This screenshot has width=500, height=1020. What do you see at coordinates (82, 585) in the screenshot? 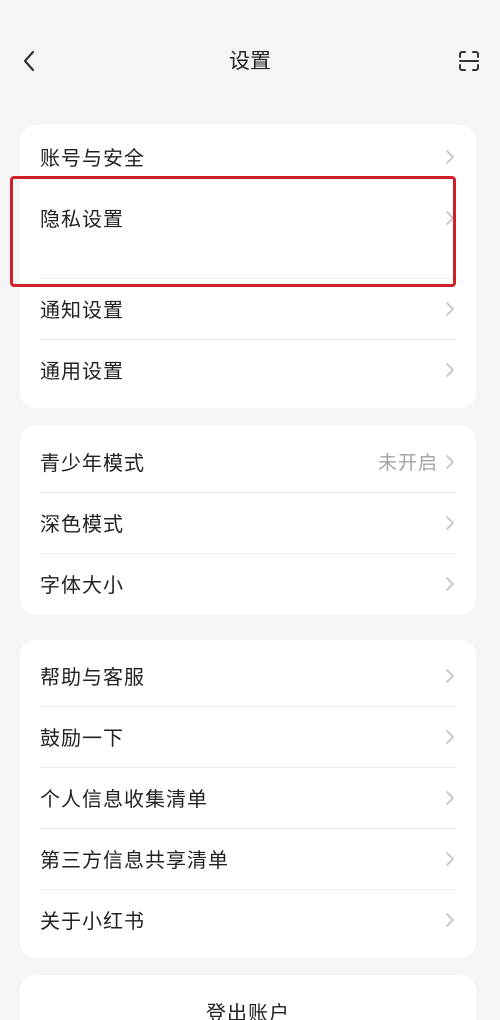
I see `settings-item-label: 字体大小` at bounding box center [82, 585].